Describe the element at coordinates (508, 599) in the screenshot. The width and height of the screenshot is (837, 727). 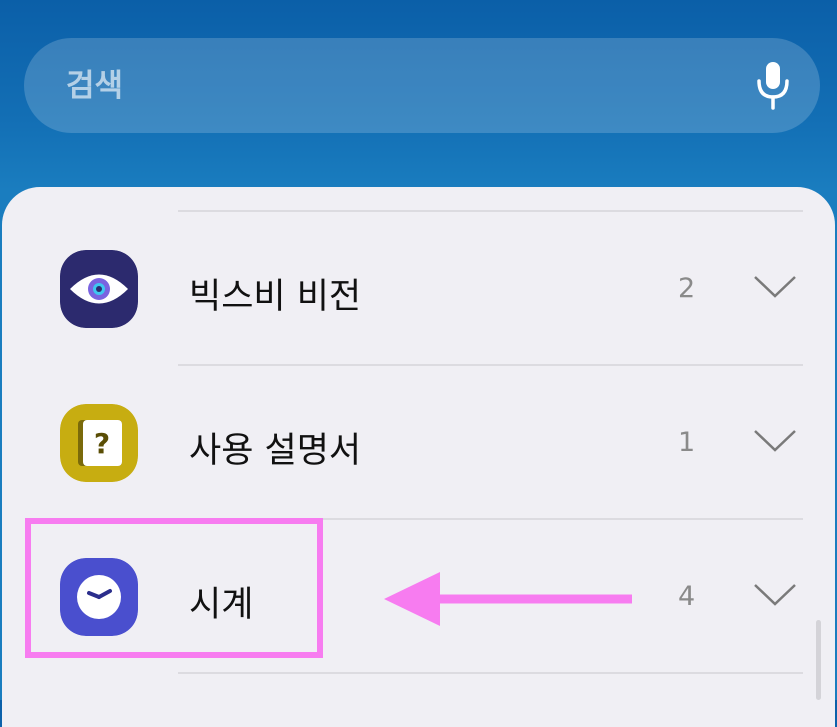
I see `pointer-arrow-icon` at that location.